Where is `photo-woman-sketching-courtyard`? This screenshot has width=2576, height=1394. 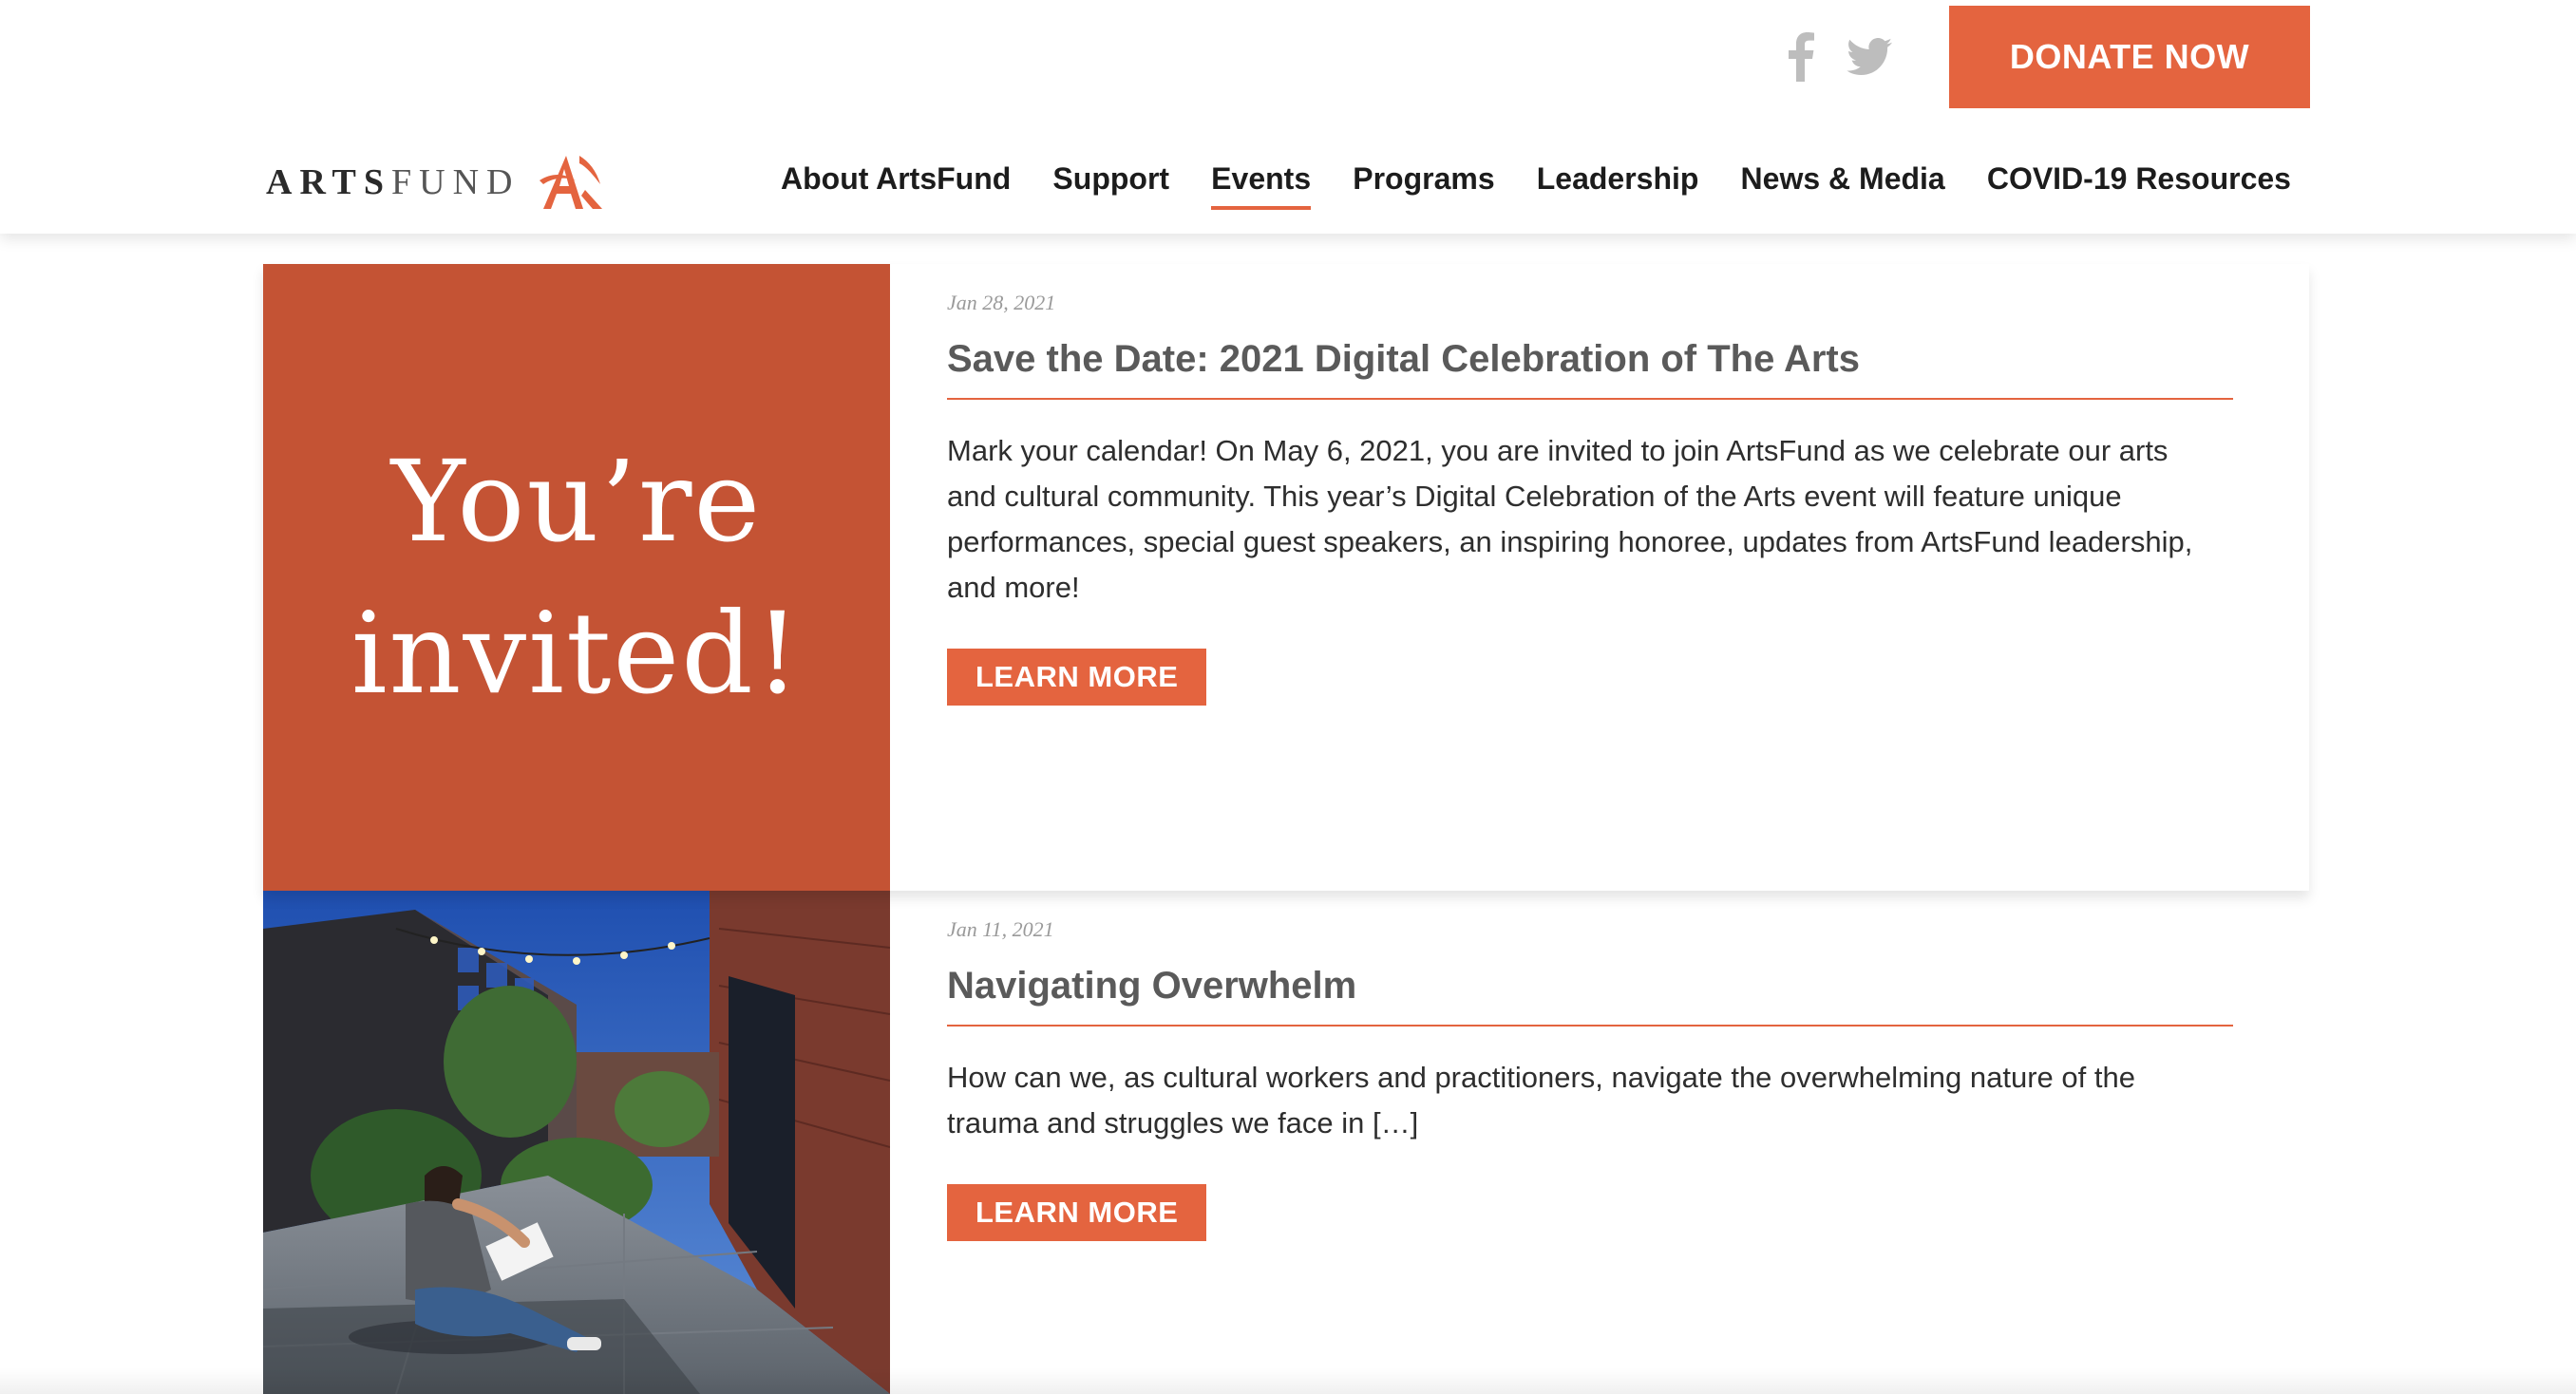
photo-woman-sketching-courtyard is located at coordinates (576, 1142).